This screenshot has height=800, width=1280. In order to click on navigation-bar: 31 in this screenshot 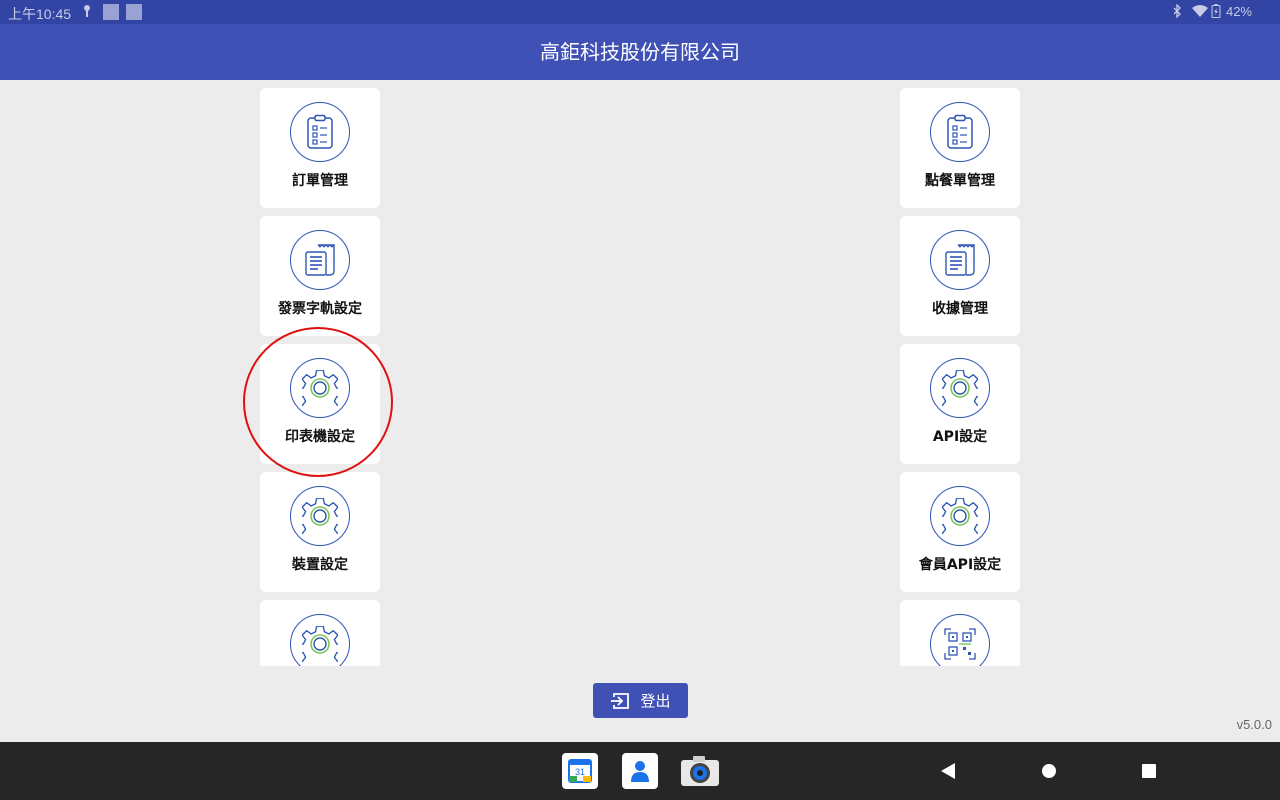, I will do `click(640, 771)`.